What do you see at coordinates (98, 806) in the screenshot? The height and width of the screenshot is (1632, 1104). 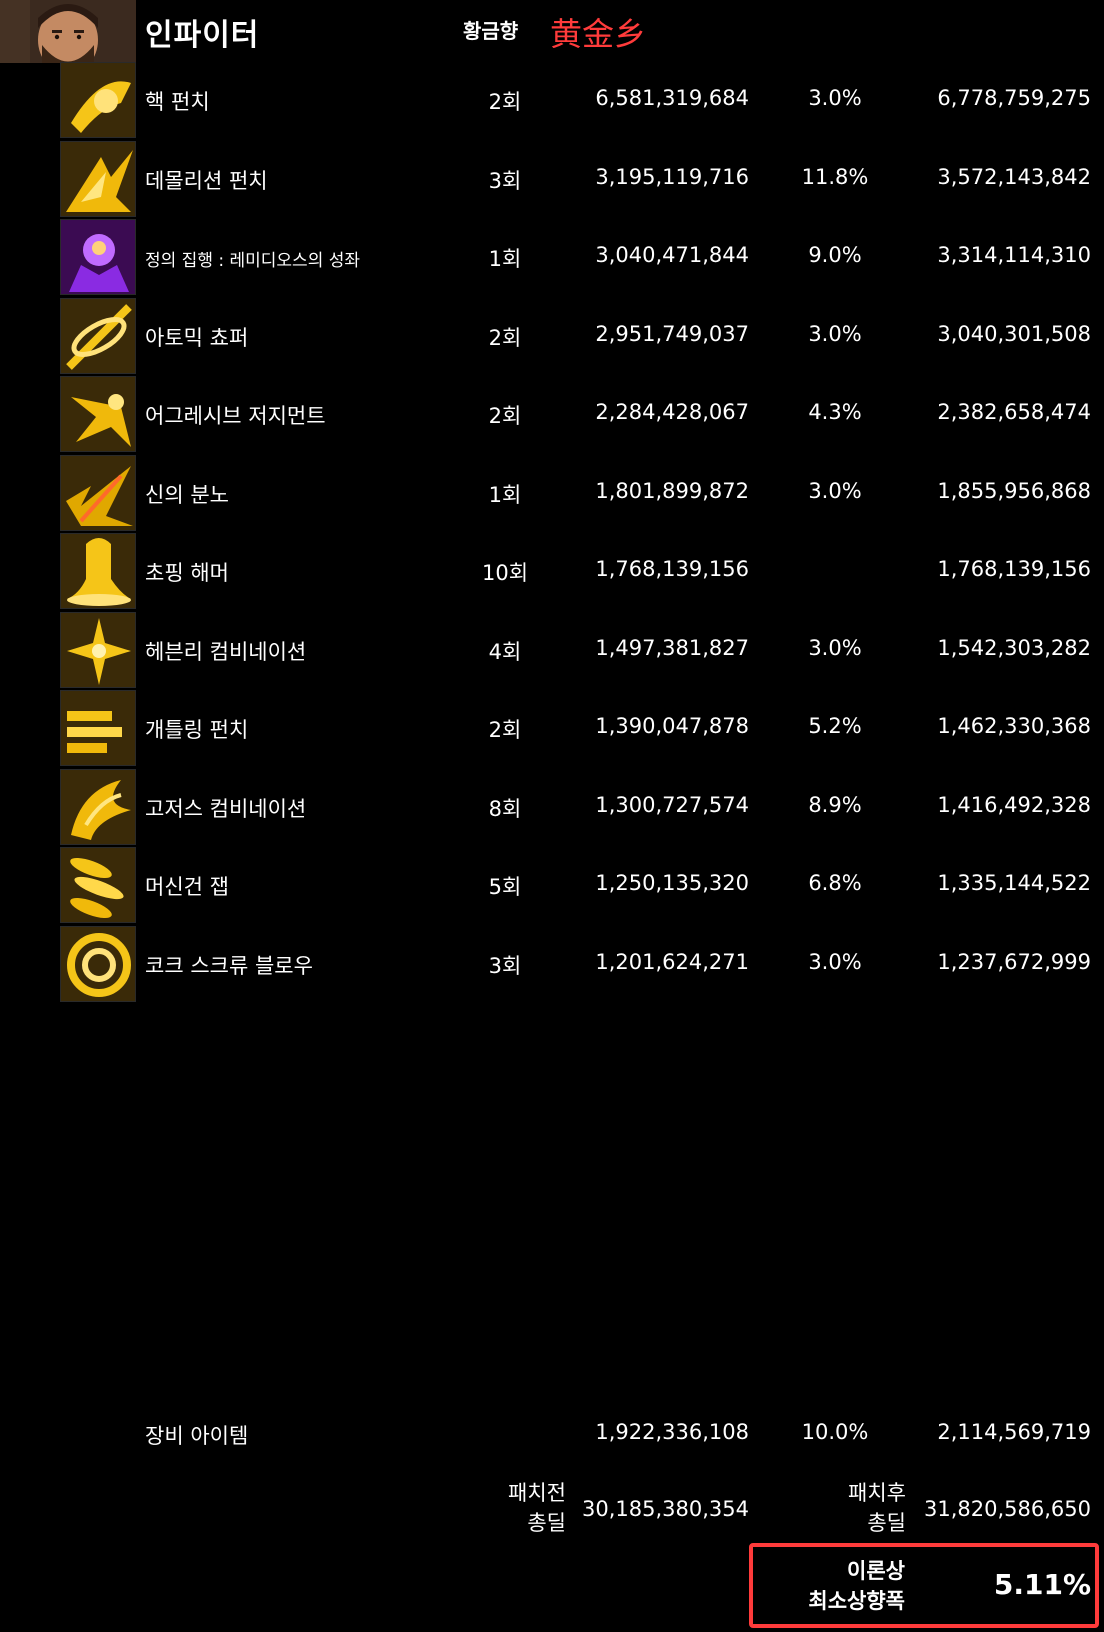 I see `gauges-combination-icon` at bounding box center [98, 806].